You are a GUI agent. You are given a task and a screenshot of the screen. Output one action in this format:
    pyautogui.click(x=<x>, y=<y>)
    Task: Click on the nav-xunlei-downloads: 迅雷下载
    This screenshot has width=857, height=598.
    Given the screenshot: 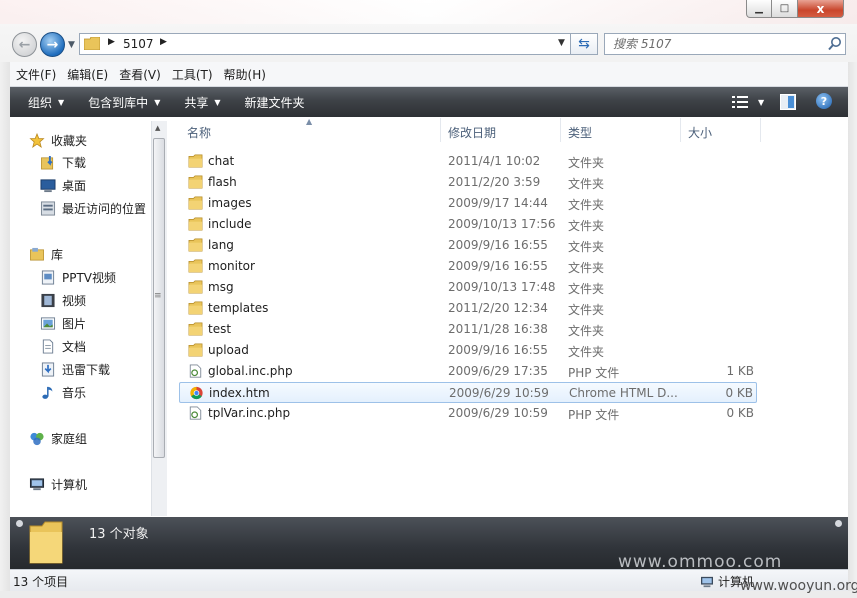 What is the action you would take?
    pyautogui.click(x=75, y=369)
    